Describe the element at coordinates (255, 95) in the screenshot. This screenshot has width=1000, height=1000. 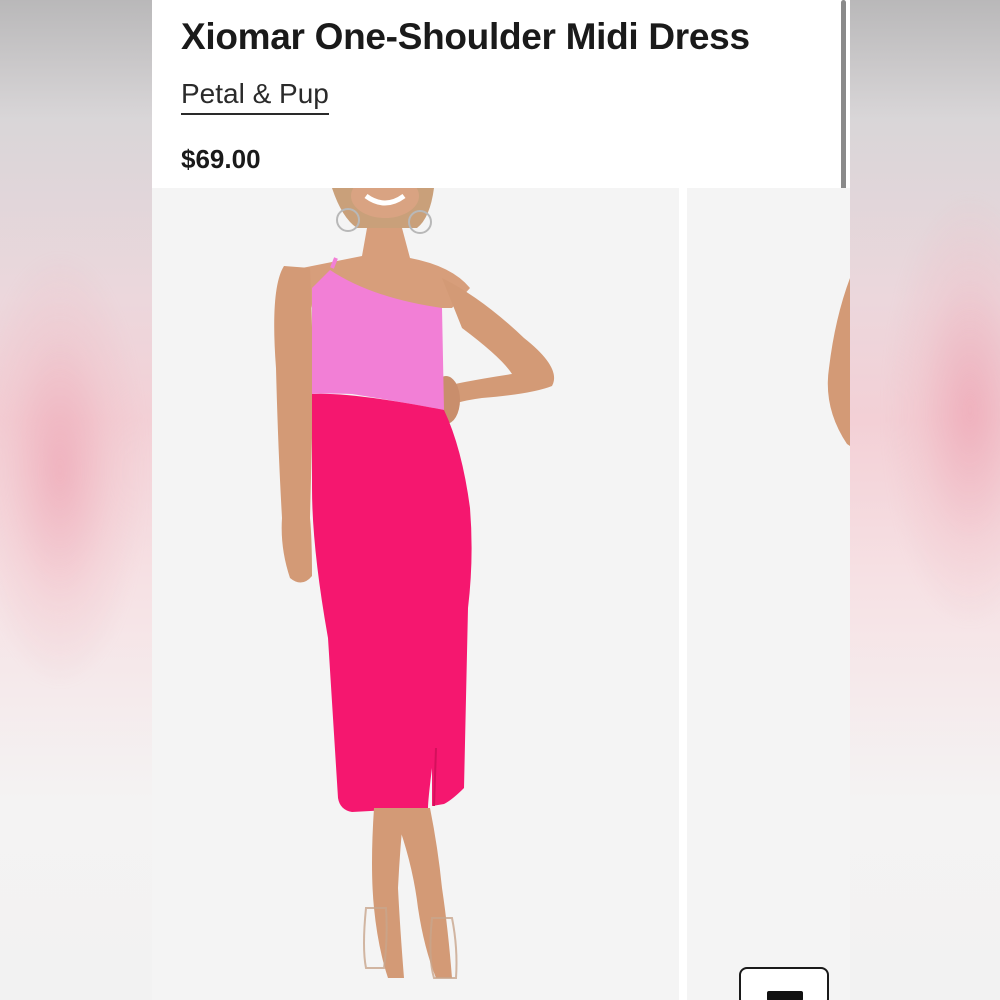
I see `brand-link: Petal & Pup` at that location.